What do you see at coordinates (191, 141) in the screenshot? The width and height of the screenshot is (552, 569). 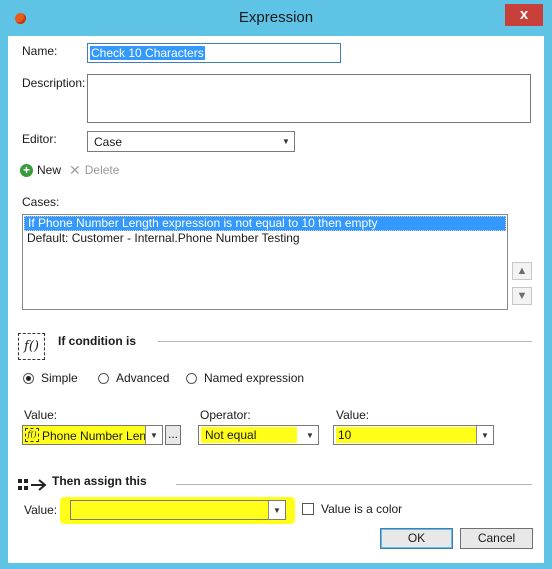 I see `editor-select: Case ▼` at bounding box center [191, 141].